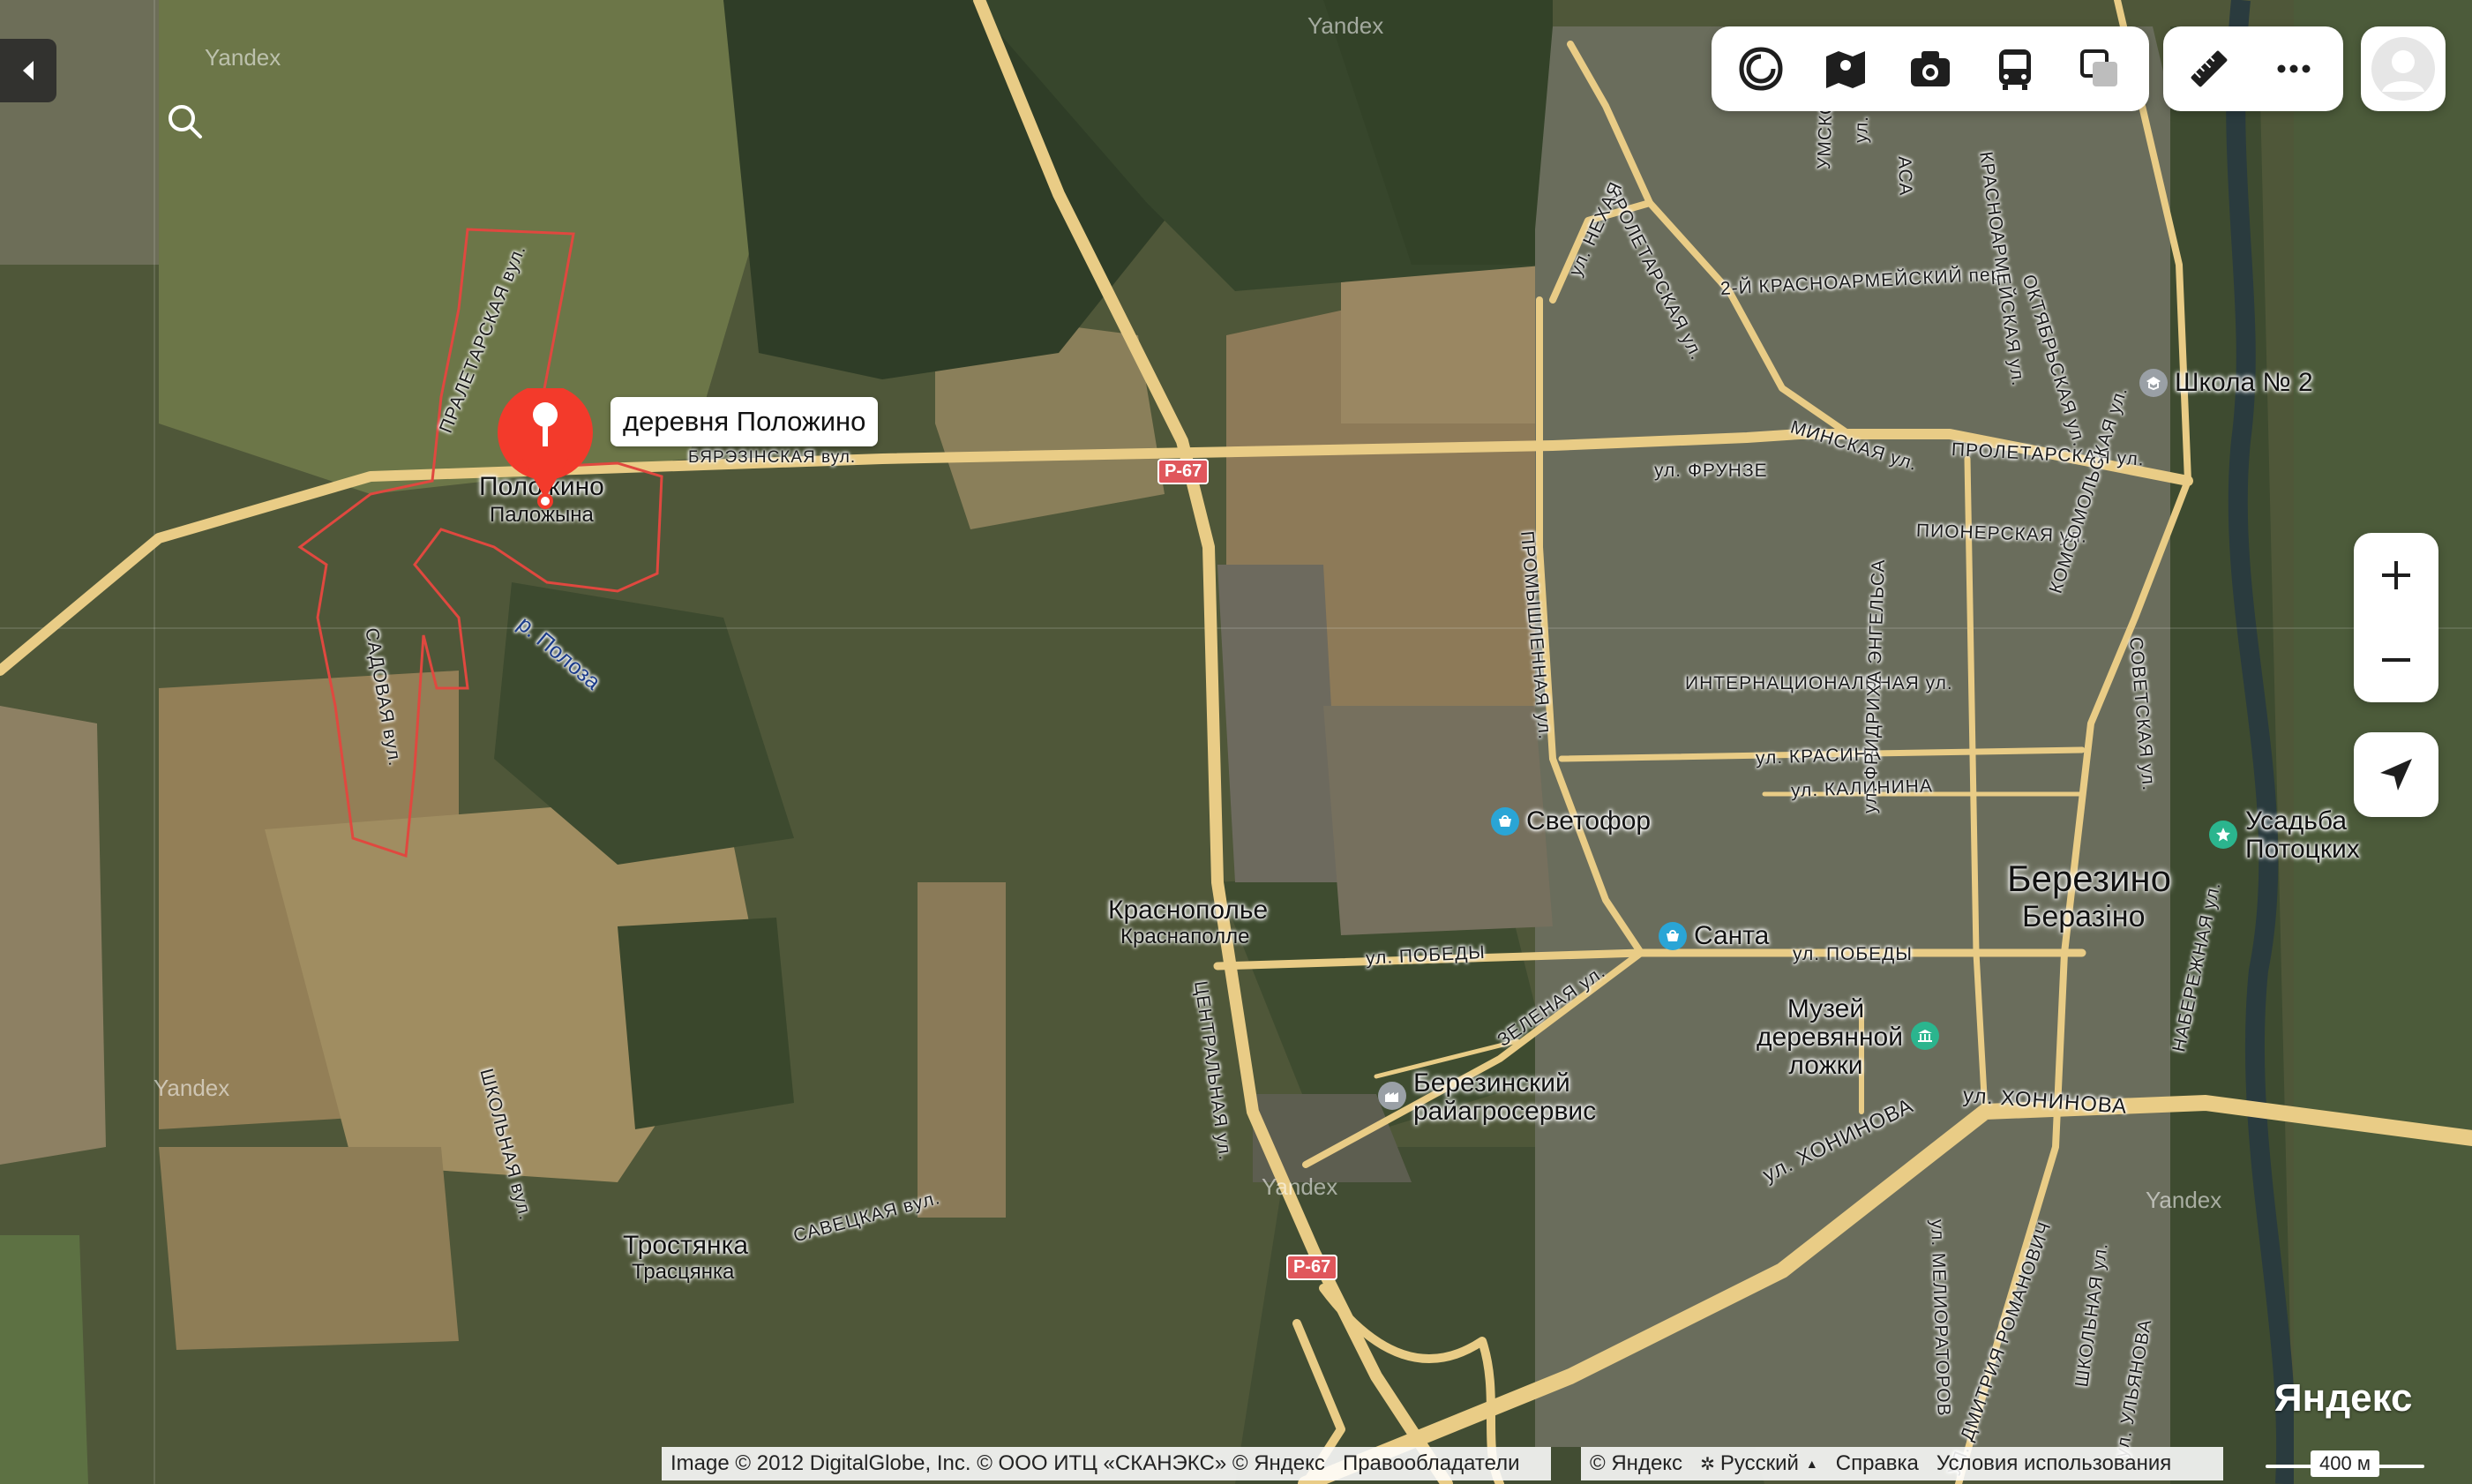 This screenshot has height=1484, width=2472. Describe the element at coordinates (2089, 879) in the screenshot. I see `place-berezino: Березино` at that location.